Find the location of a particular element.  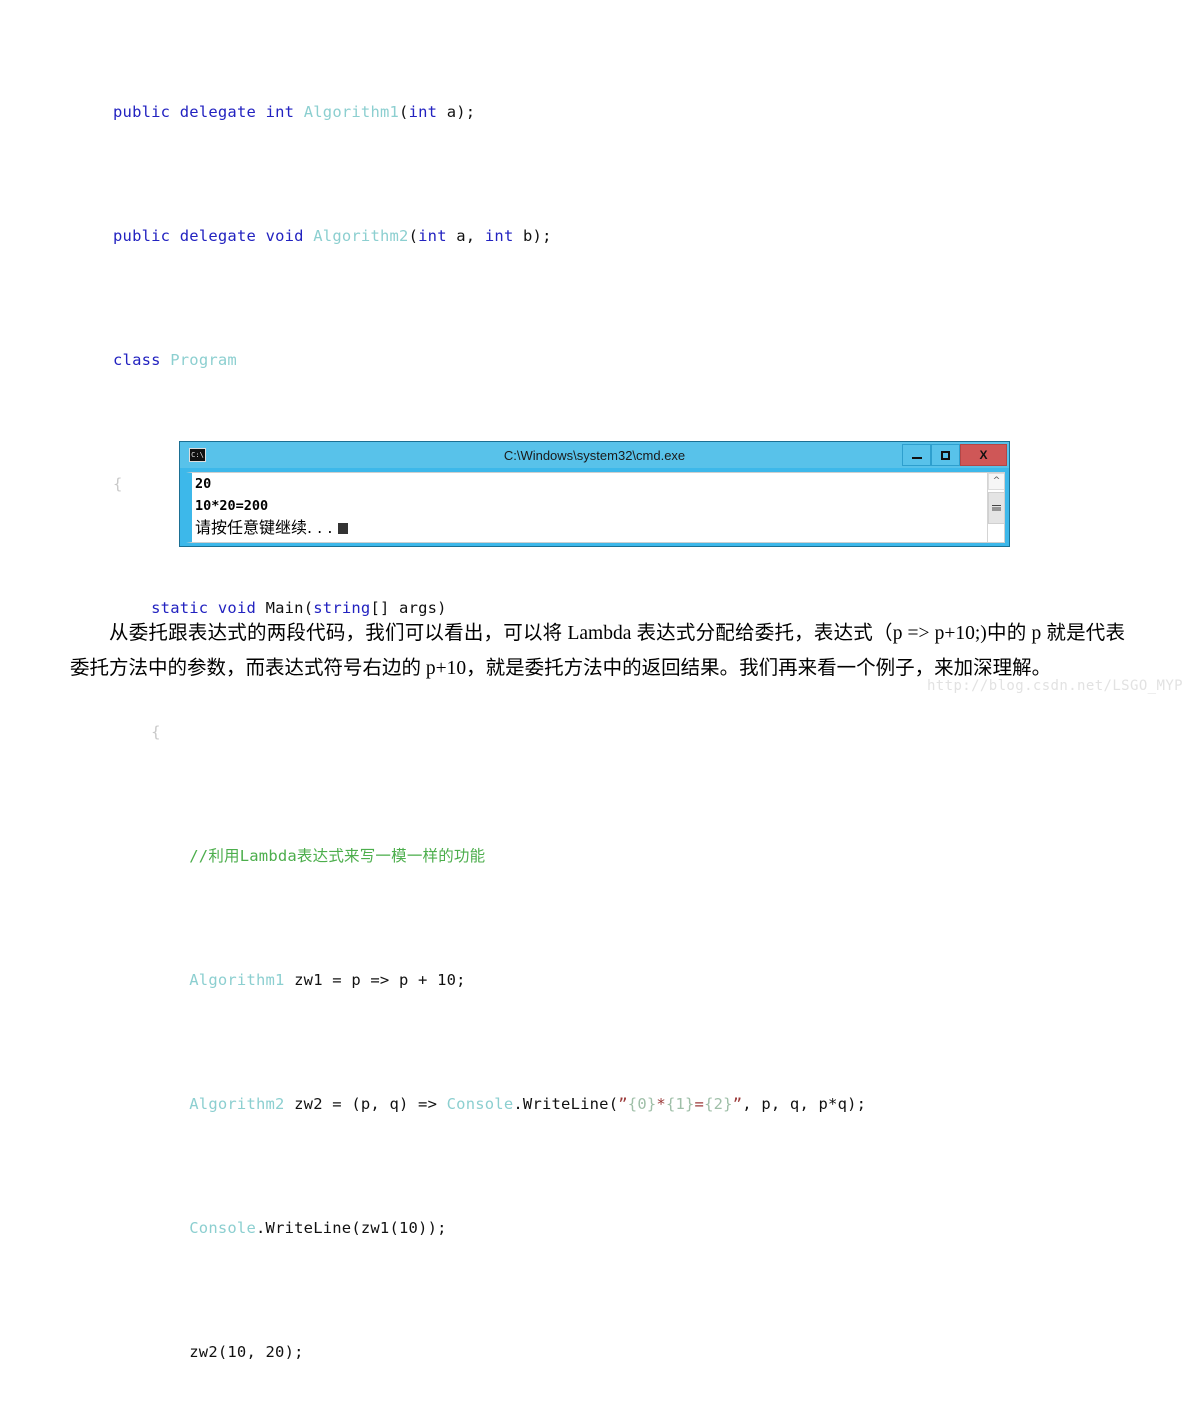

call-writeline: .WriteLine( is located at coordinates (566, 1104).